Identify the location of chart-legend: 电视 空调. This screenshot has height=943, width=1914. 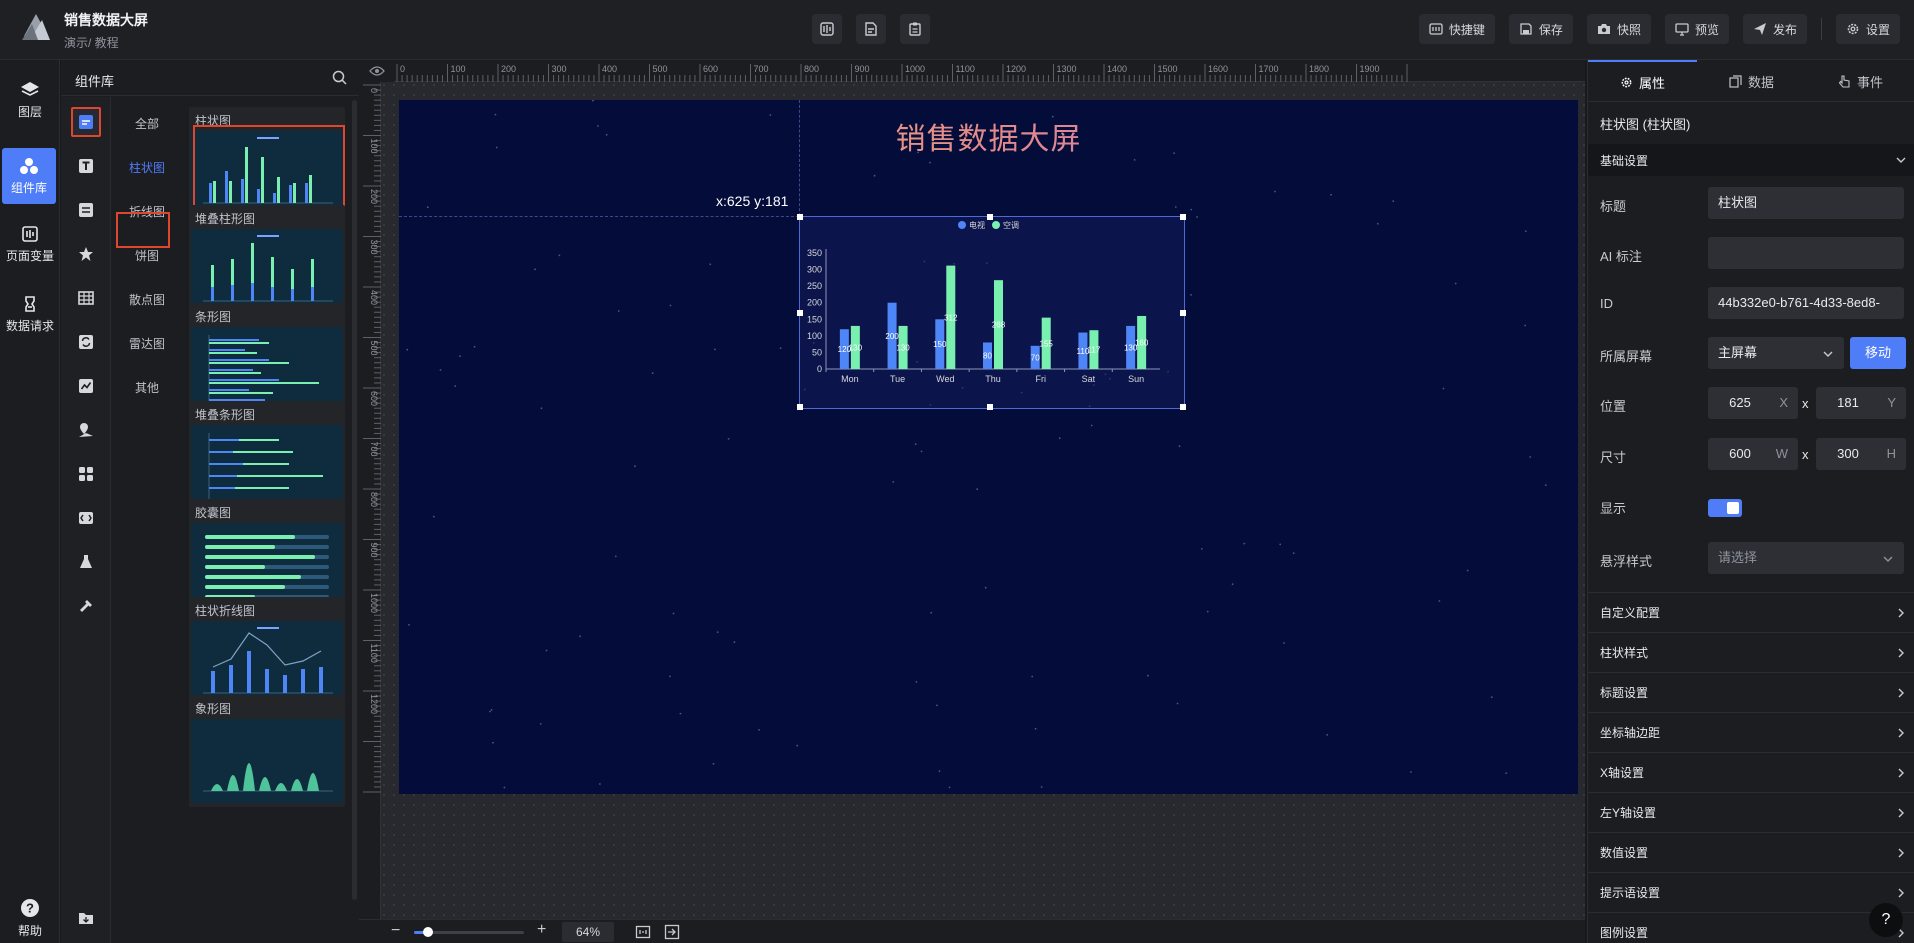
(988, 225).